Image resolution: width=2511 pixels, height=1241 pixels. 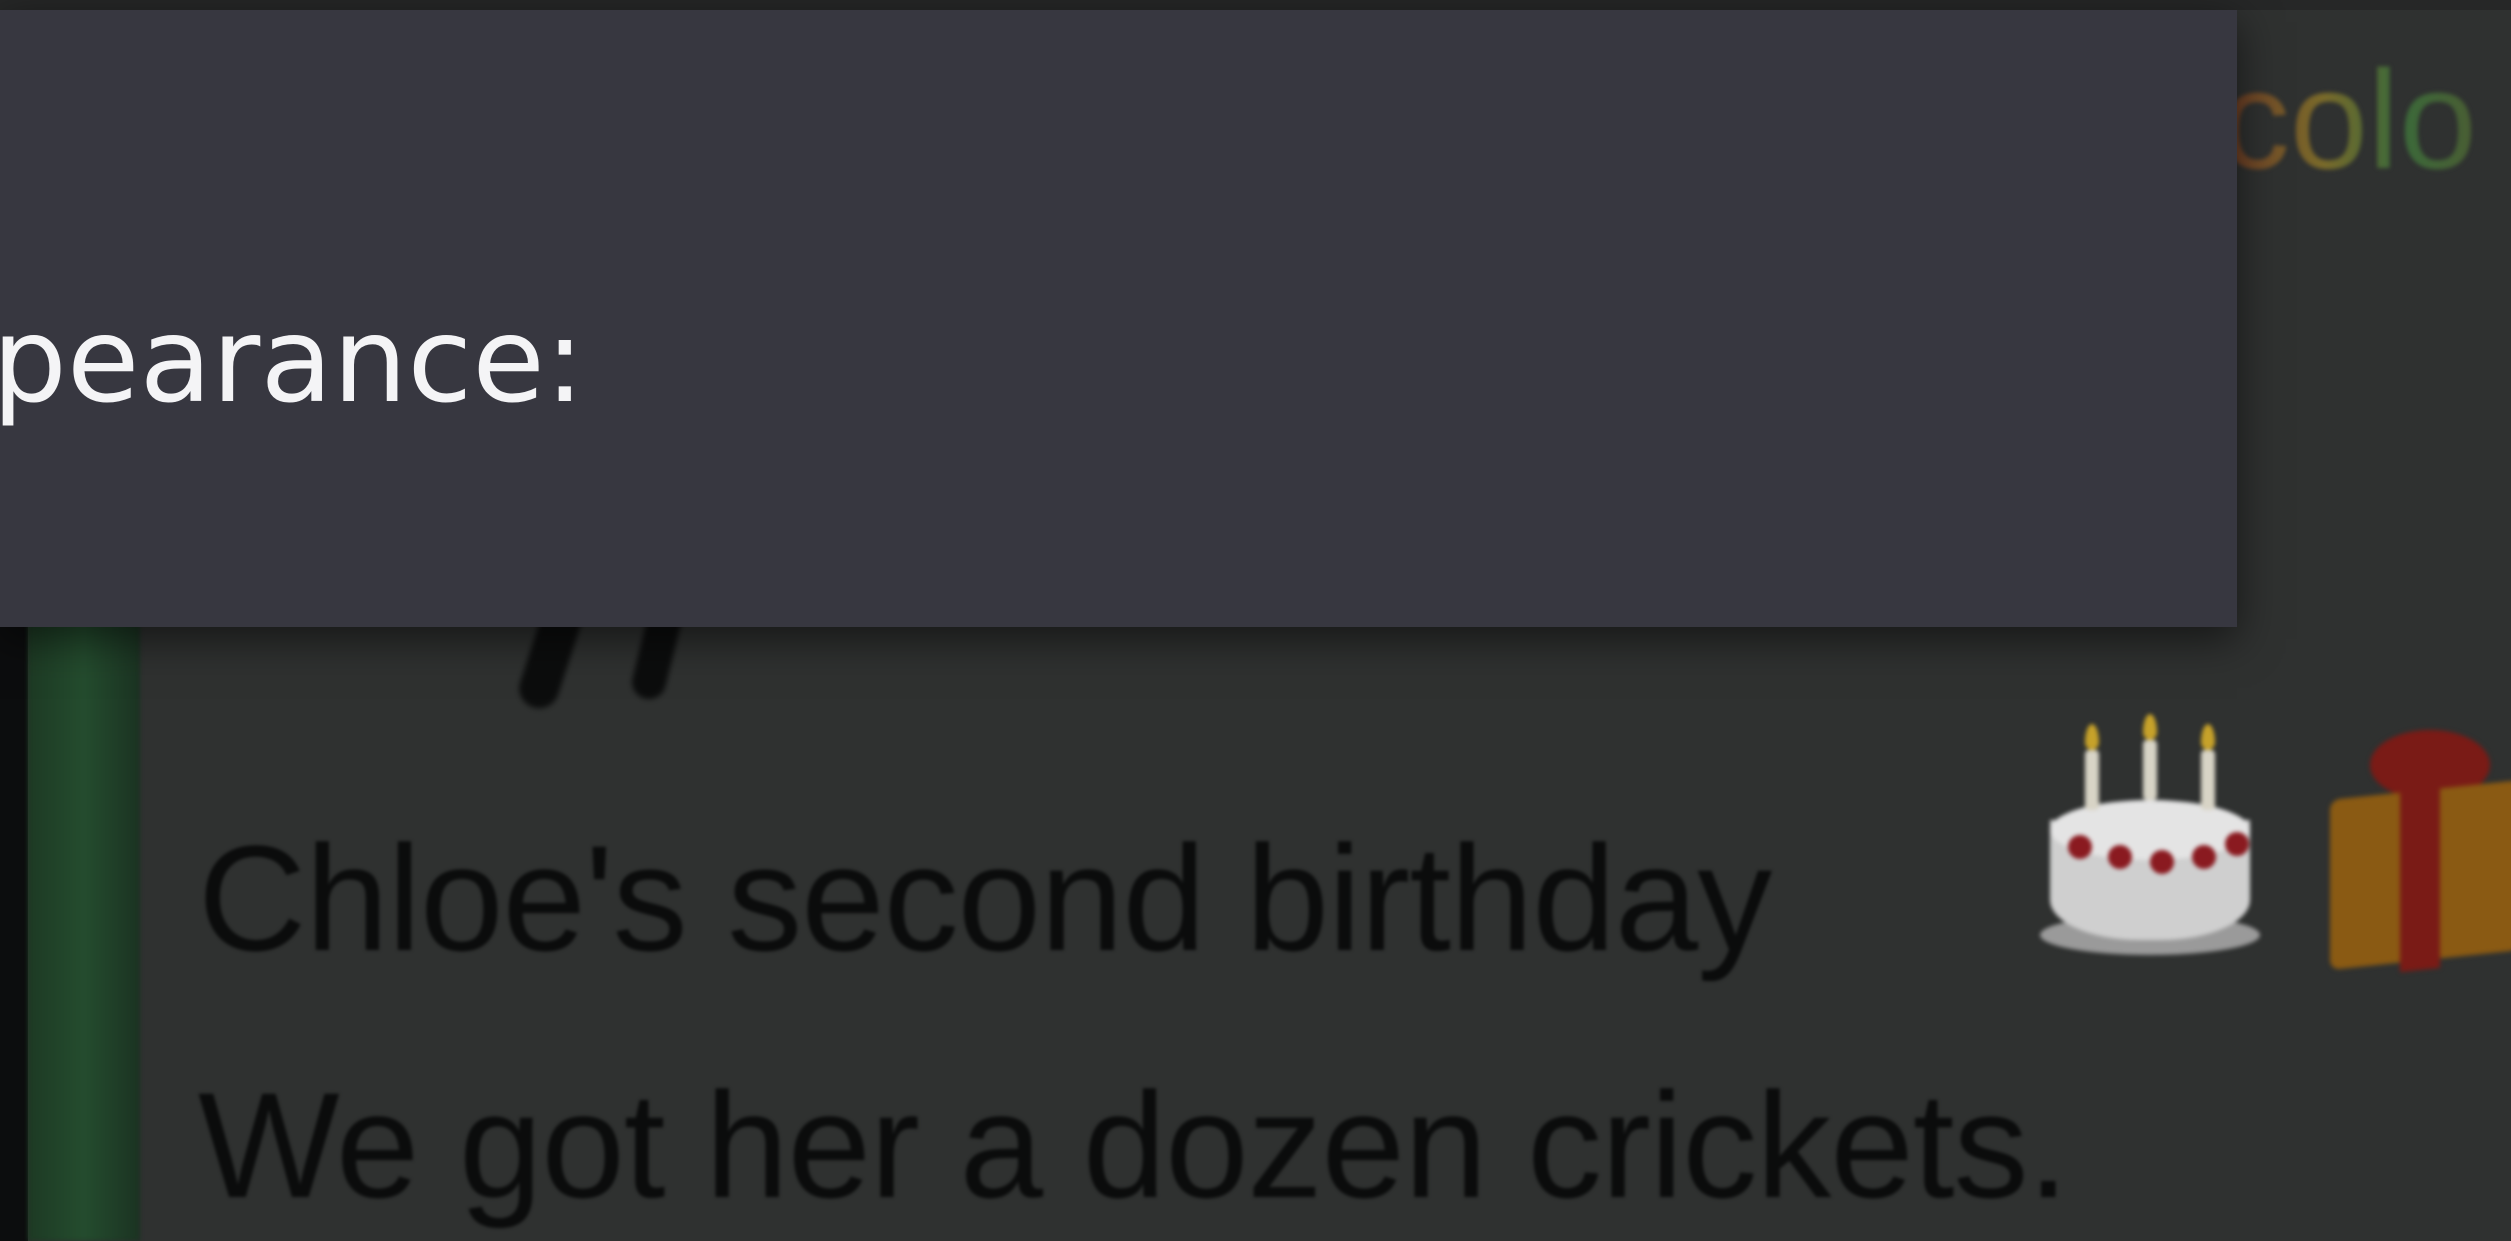 I want to click on post-line-1: Chloe's second birthday, so click(x=985, y=898).